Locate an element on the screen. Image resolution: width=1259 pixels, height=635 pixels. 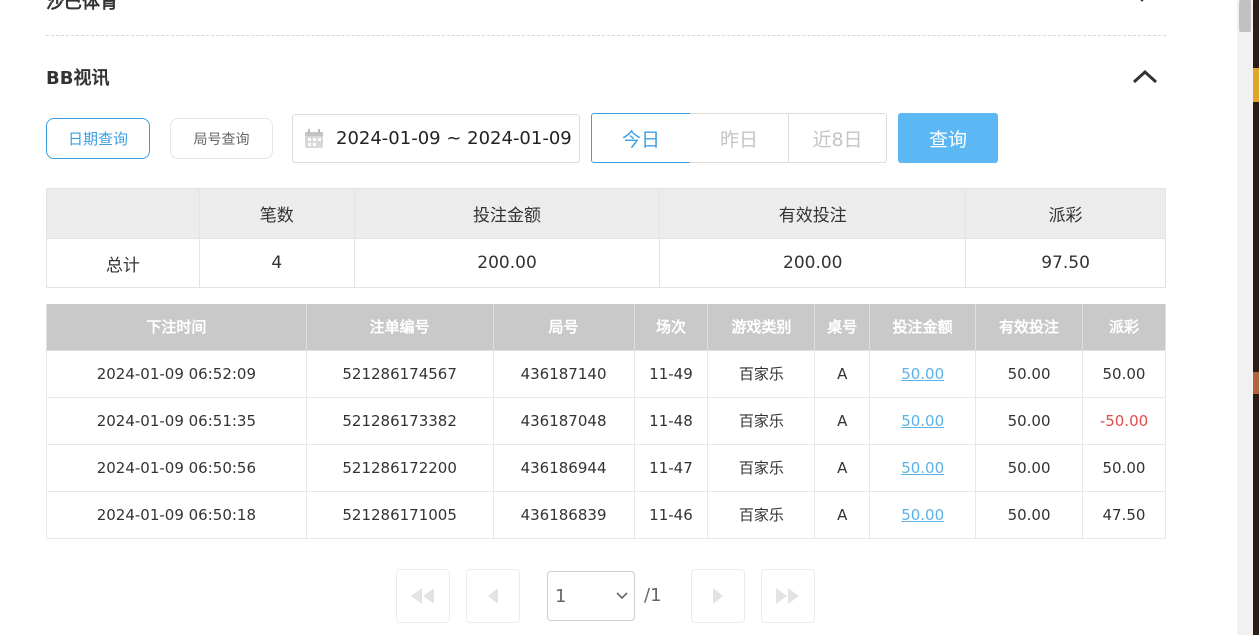
summary-total-label: 总计 is located at coordinates (123, 263).